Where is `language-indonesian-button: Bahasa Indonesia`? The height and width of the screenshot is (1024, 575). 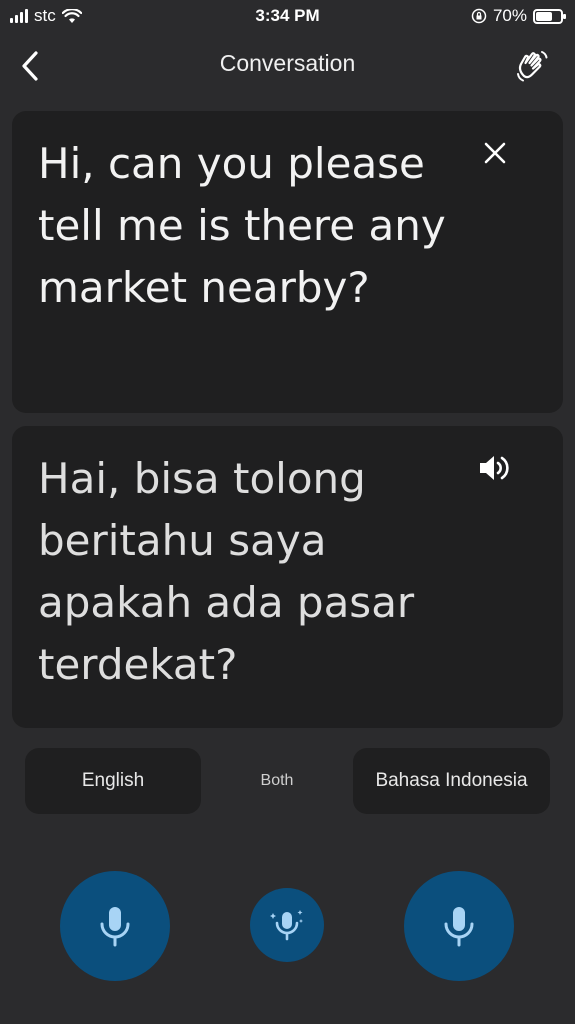
language-indonesian-button: Bahasa Indonesia is located at coordinates (451, 781).